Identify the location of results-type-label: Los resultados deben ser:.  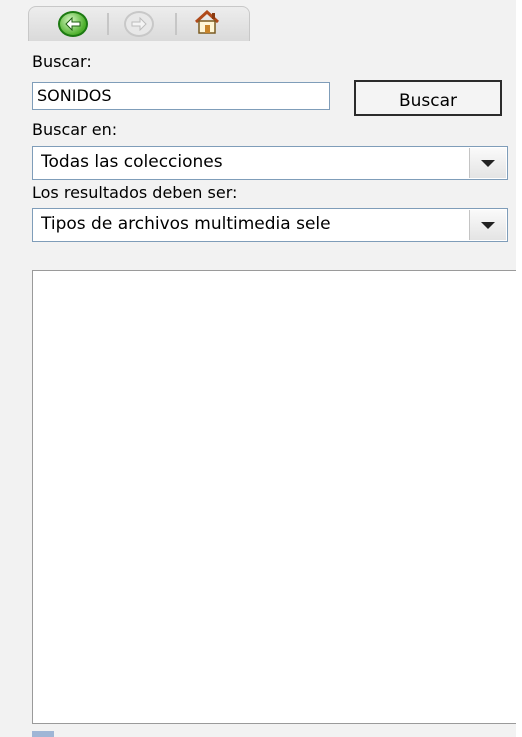
(135, 192).